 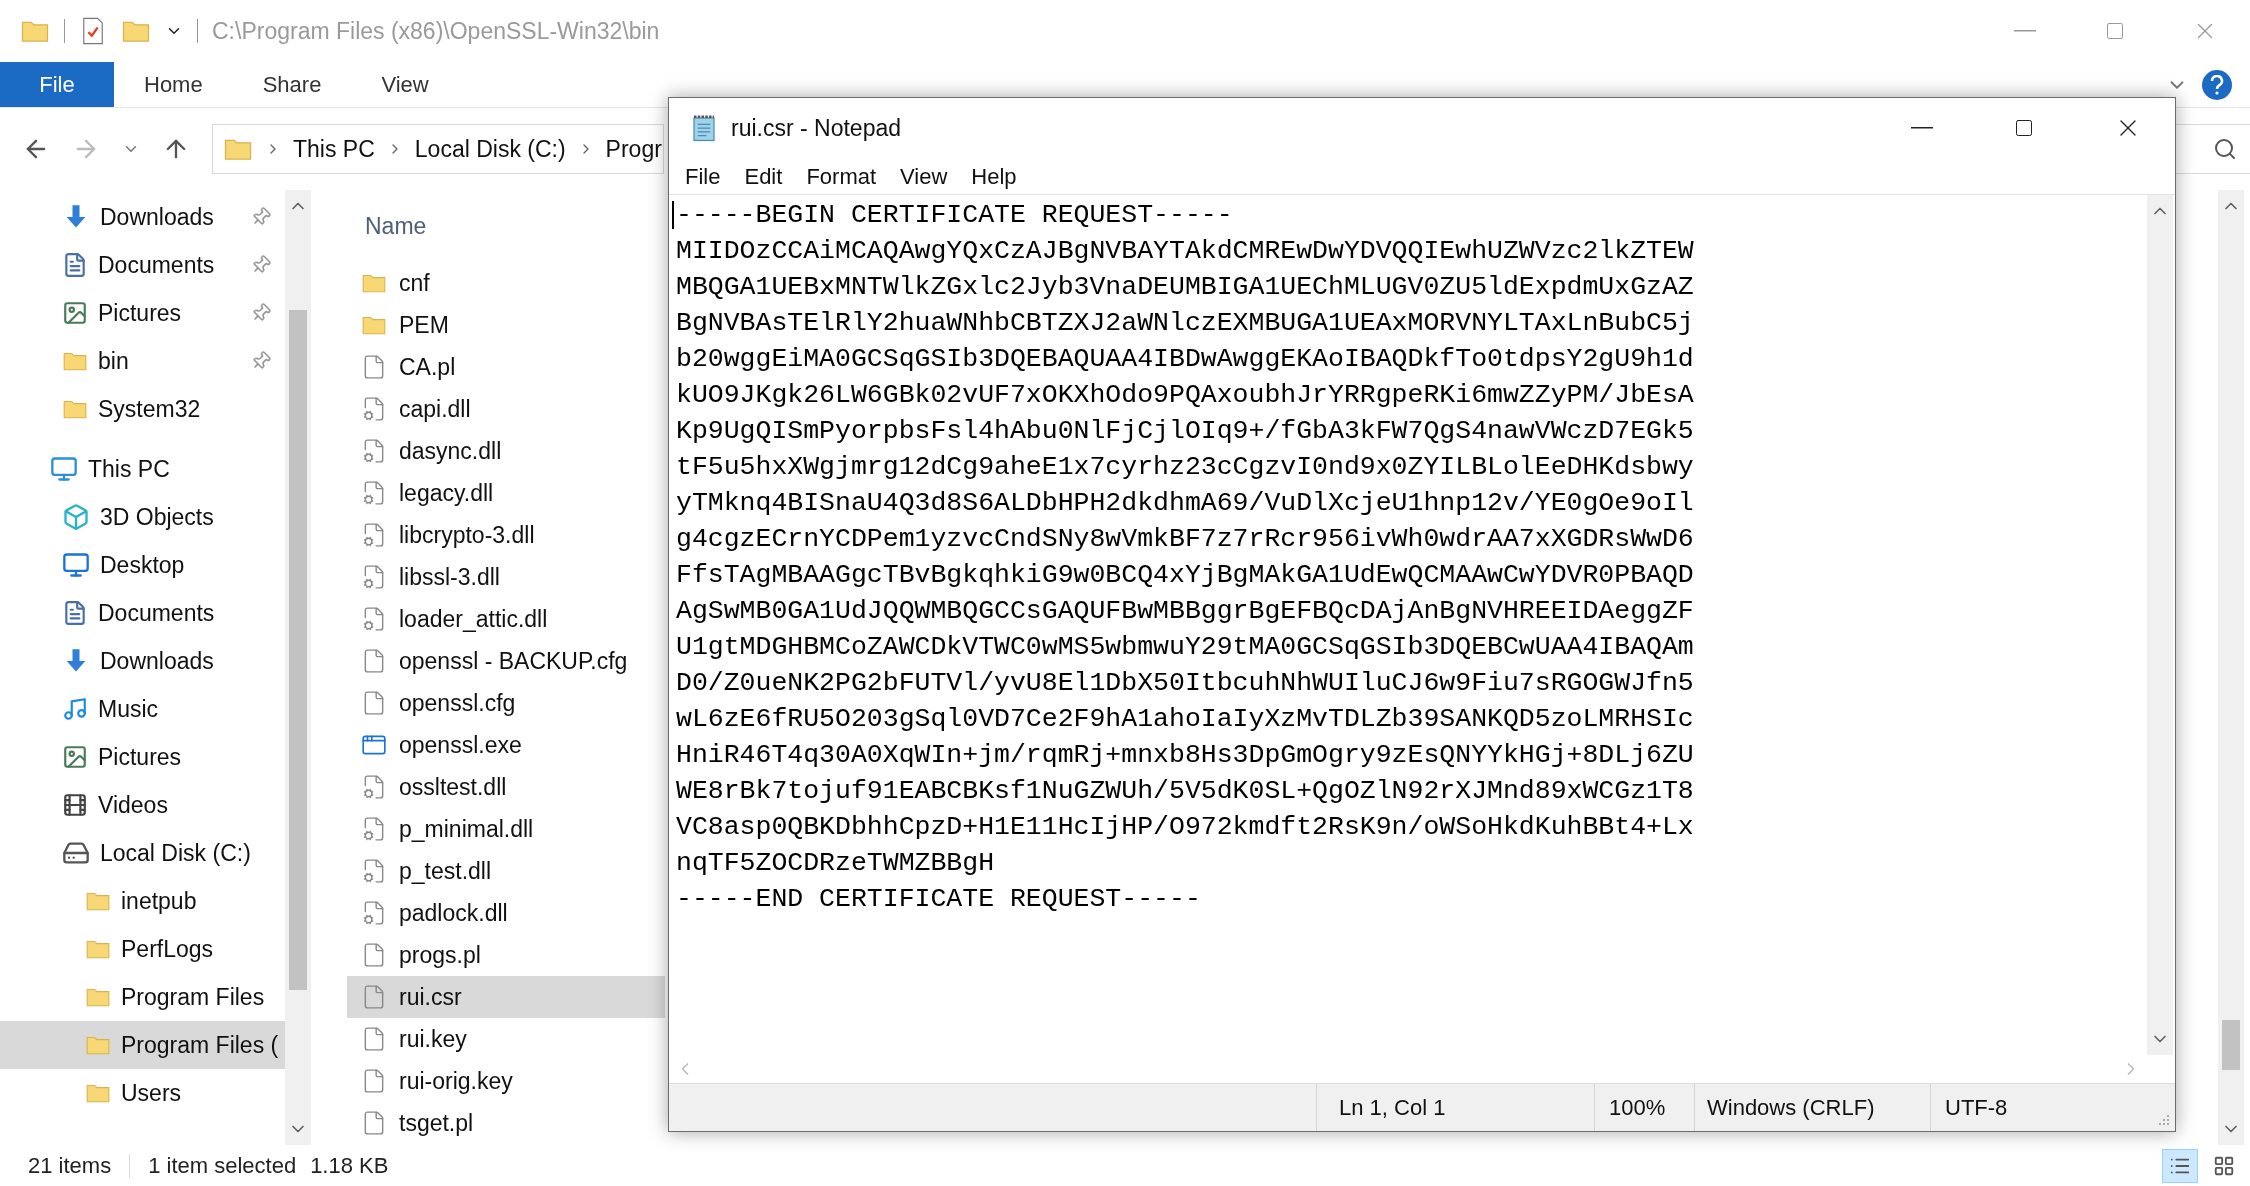 What do you see at coordinates (506, 409) in the screenshot?
I see `file-row: capi.dll` at bounding box center [506, 409].